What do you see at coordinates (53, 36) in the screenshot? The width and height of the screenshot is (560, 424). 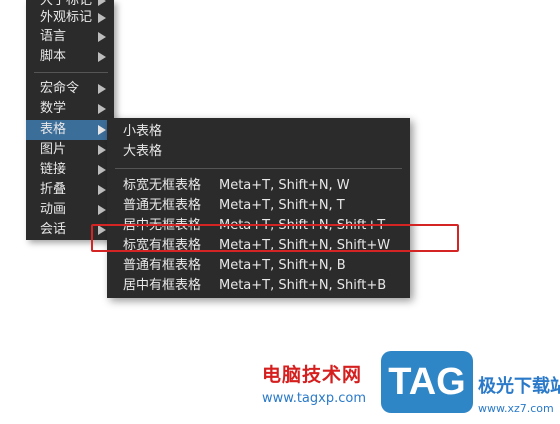 I see `menu-item-label: 语言` at bounding box center [53, 36].